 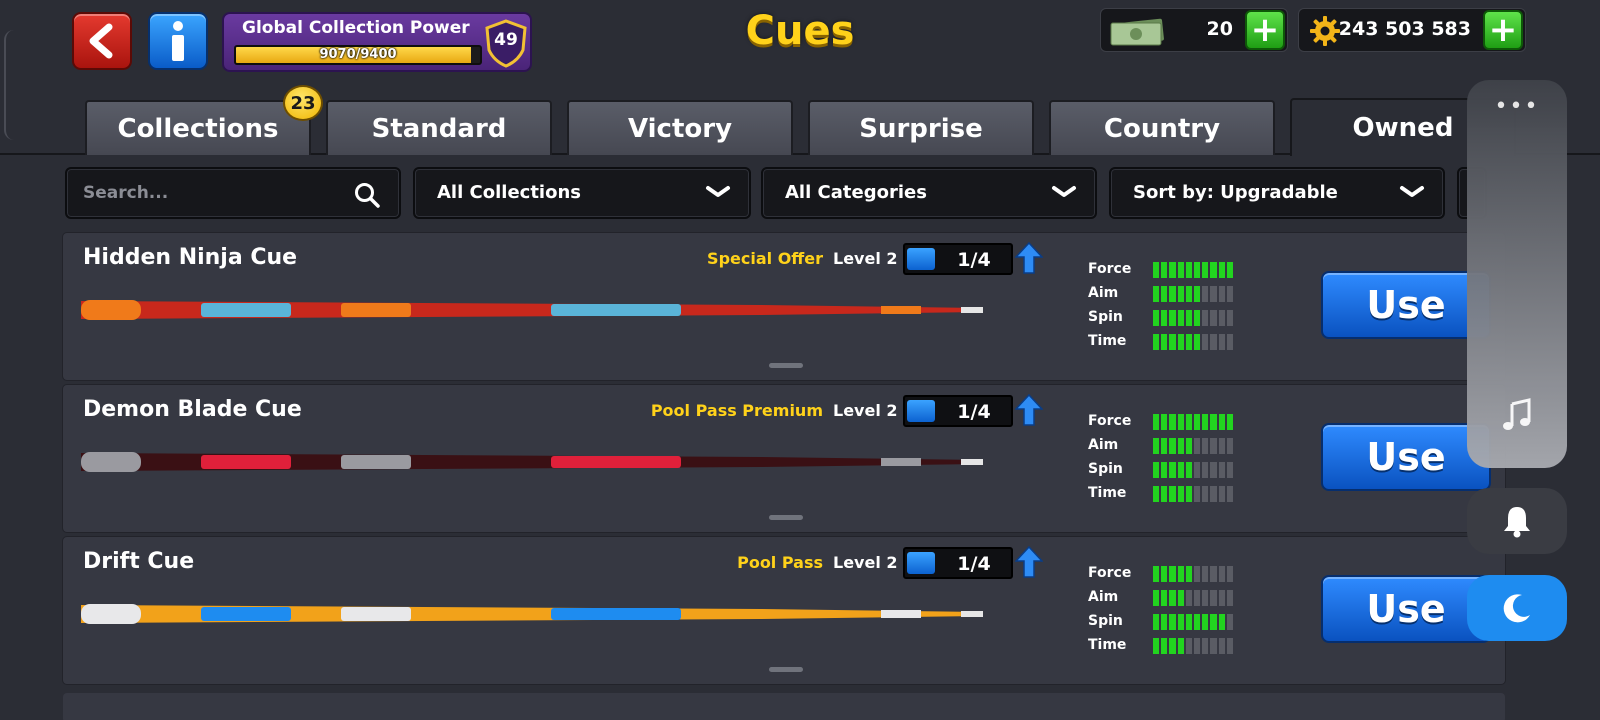 I want to click on night-mode-button, so click(x=1517, y=608).